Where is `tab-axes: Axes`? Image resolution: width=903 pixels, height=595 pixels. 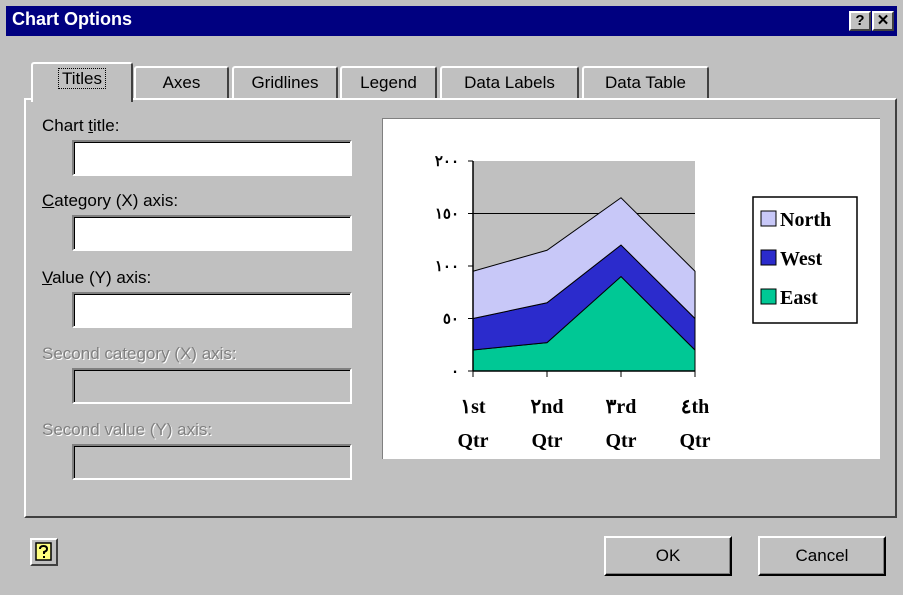
tab-axes: Axes is located at coordinates (181, 83).